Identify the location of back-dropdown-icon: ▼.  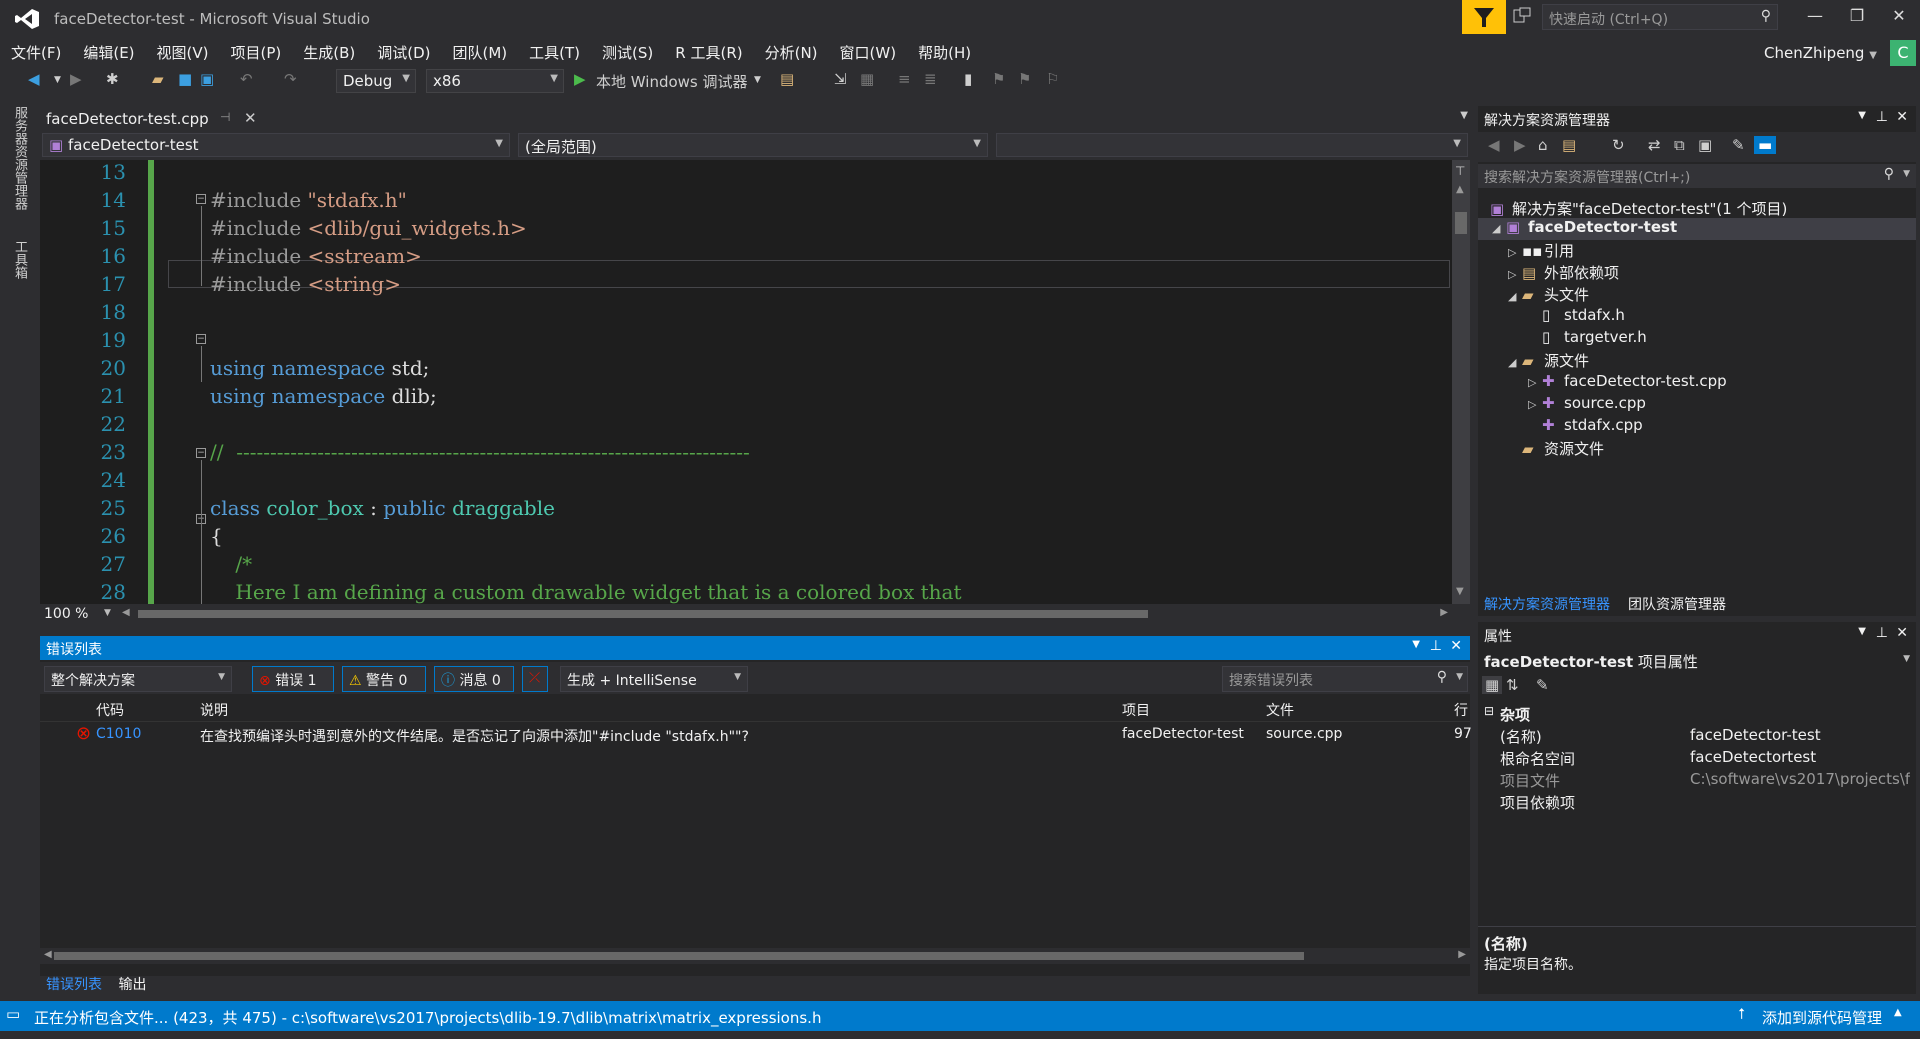
(57, 80).